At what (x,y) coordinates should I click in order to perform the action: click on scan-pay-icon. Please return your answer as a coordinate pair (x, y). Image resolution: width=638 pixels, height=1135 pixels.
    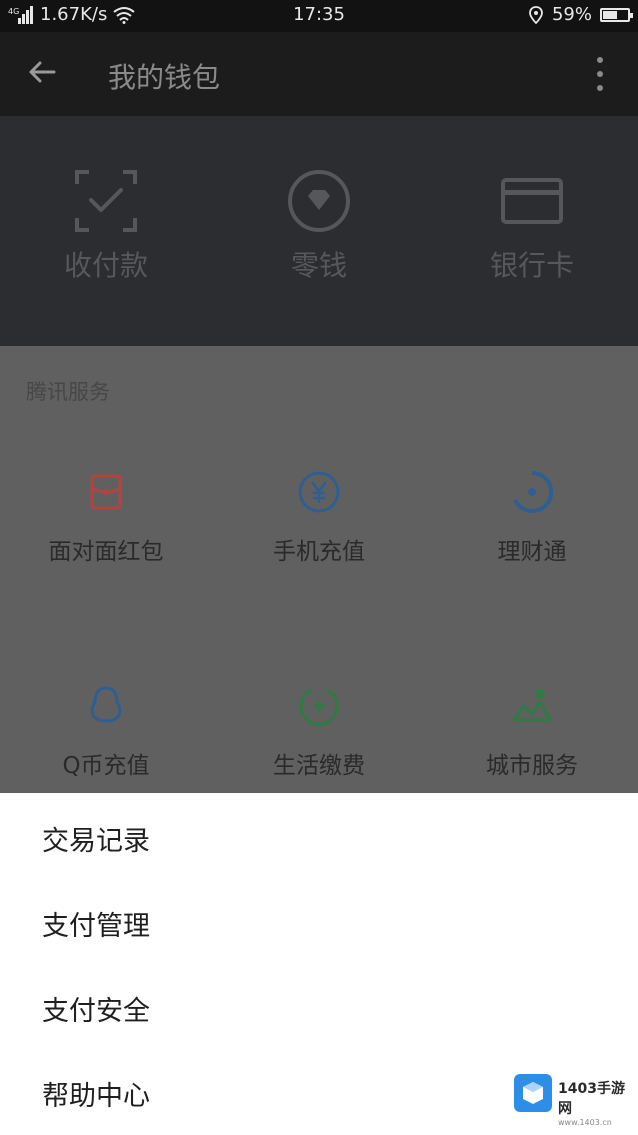
    Looking at the image, I should click on (106, 201).